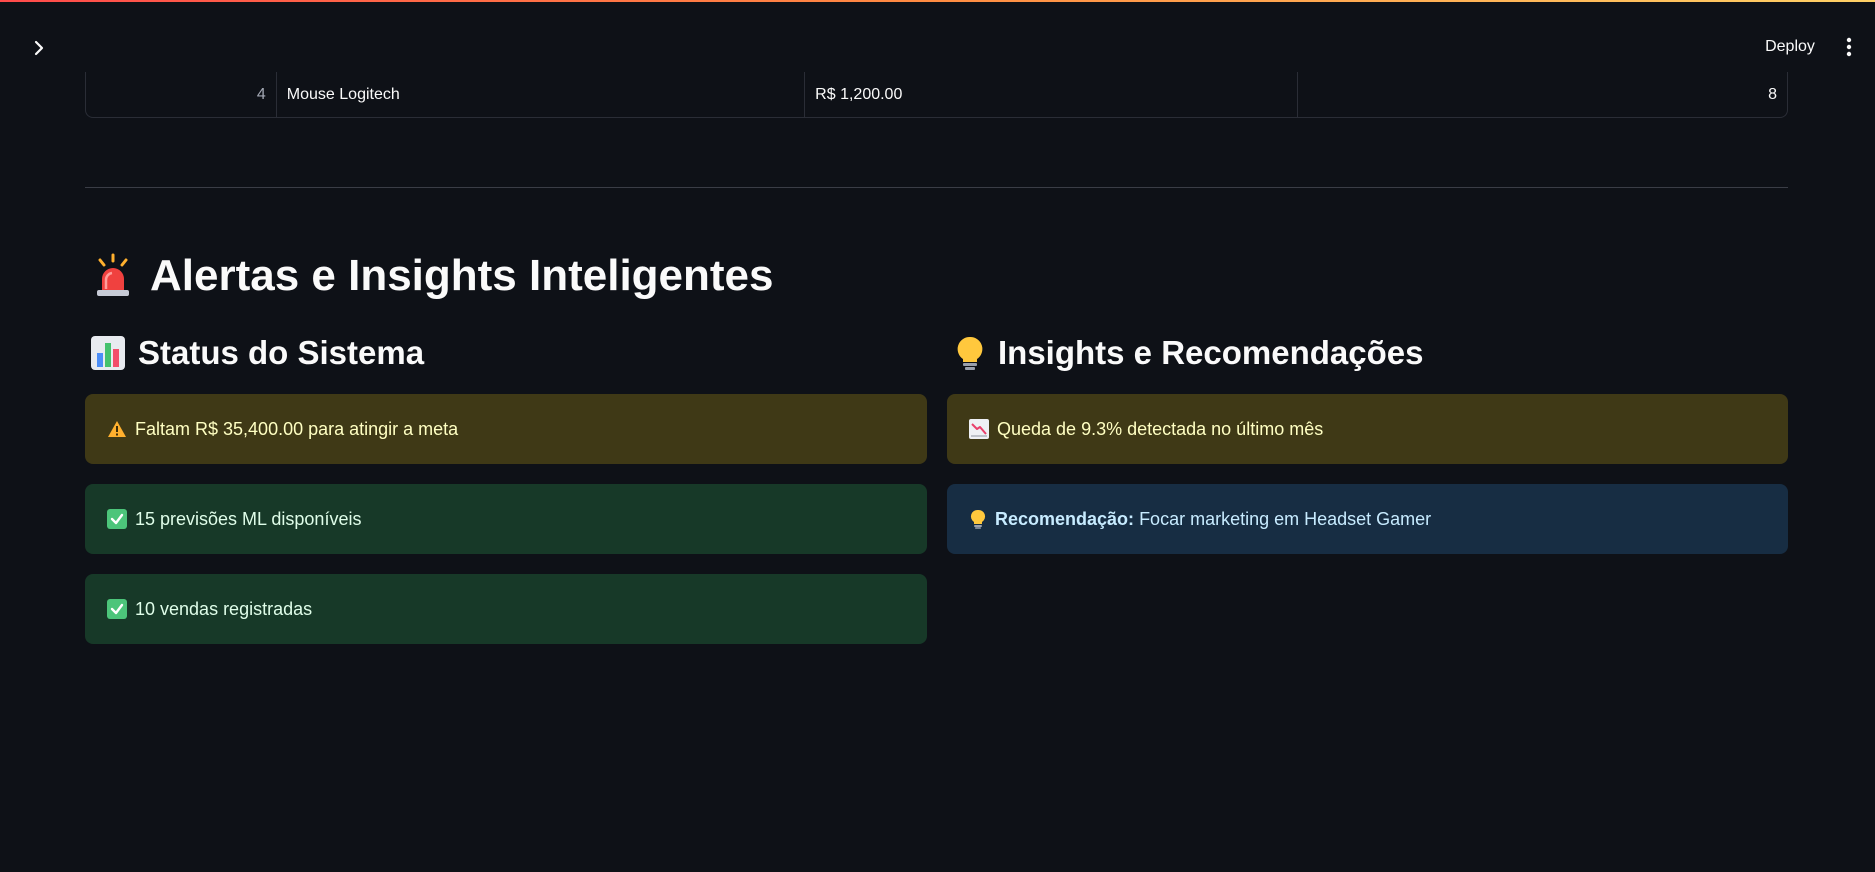 The height and width of the screenshot is (872, 1875). What do you see at coordinates (936, 187) in the screenshot?
I see `section-divider` at bounding box center [936, 187].